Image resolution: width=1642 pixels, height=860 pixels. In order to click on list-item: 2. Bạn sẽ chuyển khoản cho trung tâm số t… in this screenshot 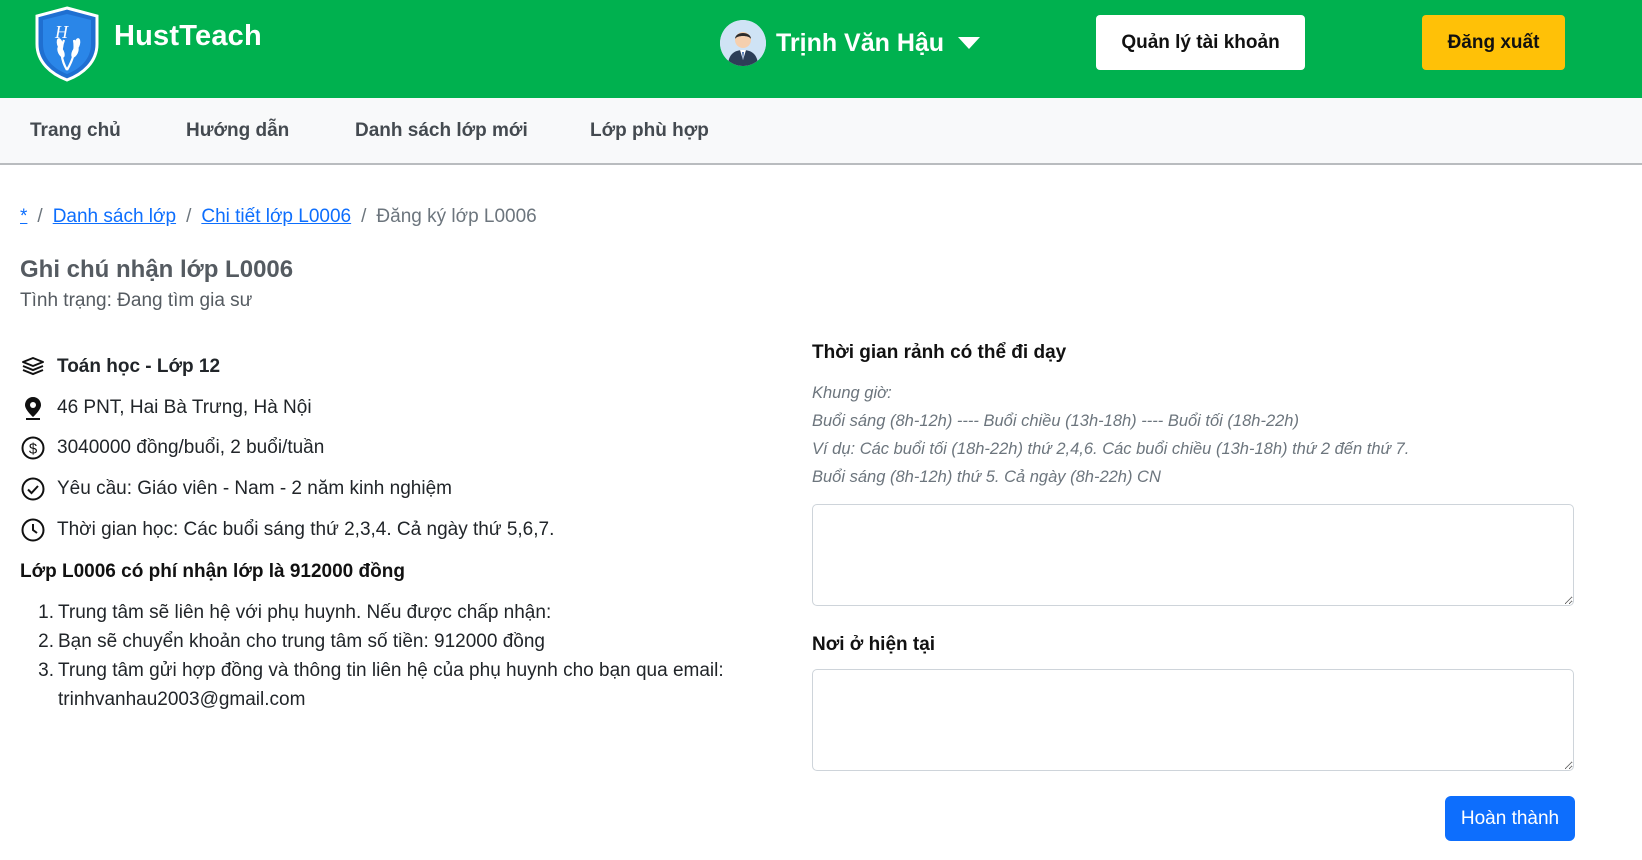, I will do `click(398, 641)`.